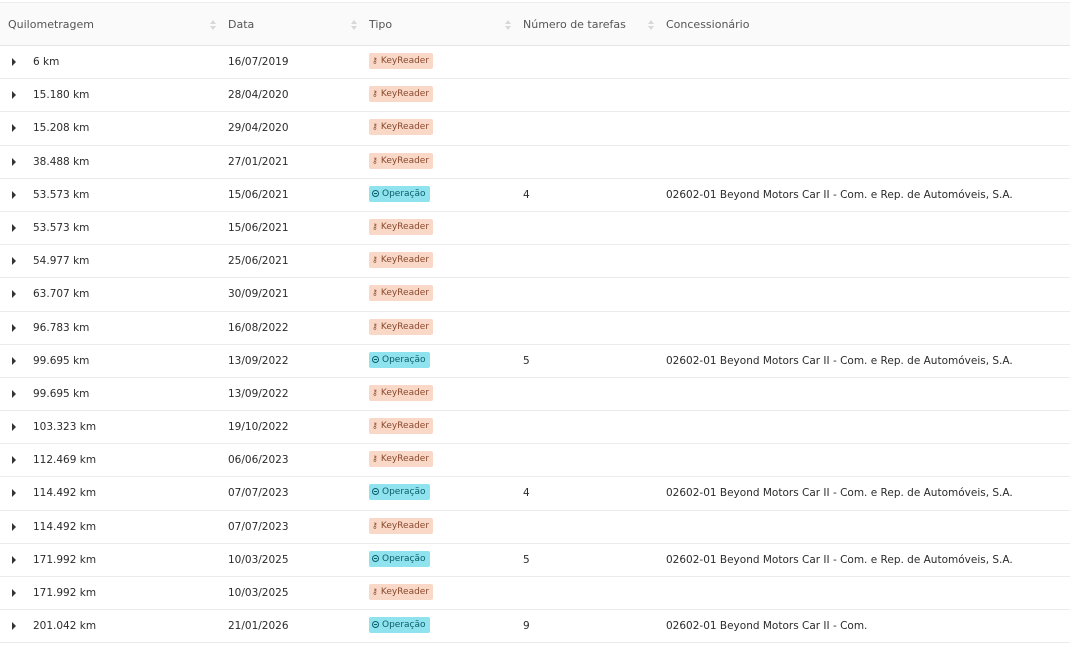 The width and height of the screenshot is (1070, 657). I want to click on table-row: 38.488 km 27/01/2021 ⚷ KeyReader, so click(535, 162).